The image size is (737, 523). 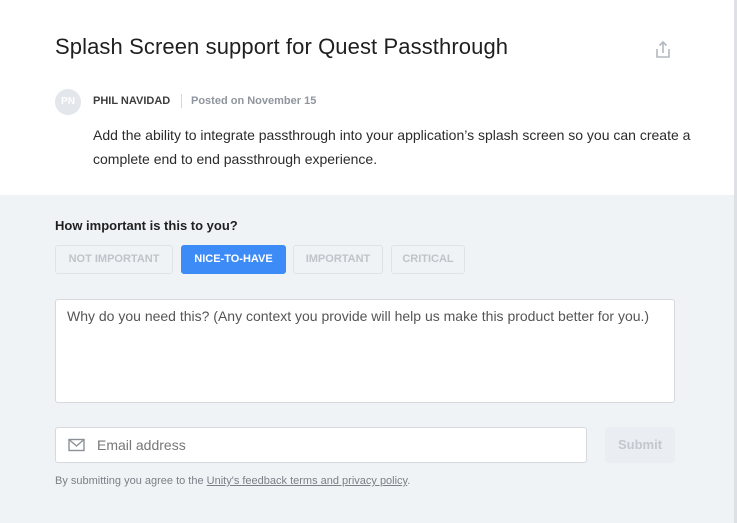 What do you see at coordinates (132, 101) in the screenshot?
I see `author-name: PHIL NAVIDAD` at bounding box center [132, 101].